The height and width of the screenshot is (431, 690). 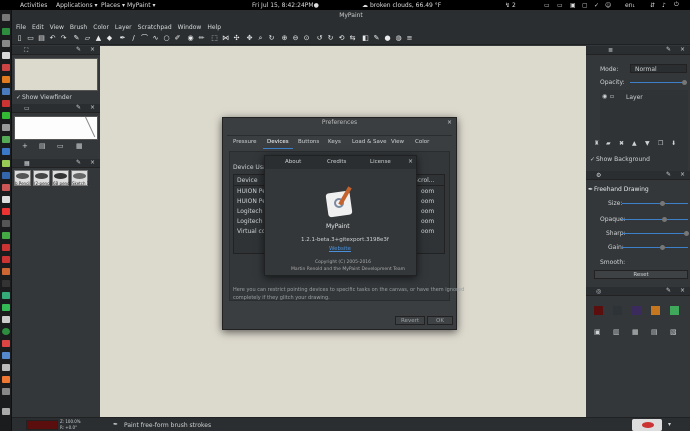 What do you see at coordinates (247, 180) in the screenshot?
I see `column-header-device: Device` at bounding box center [247, 180].